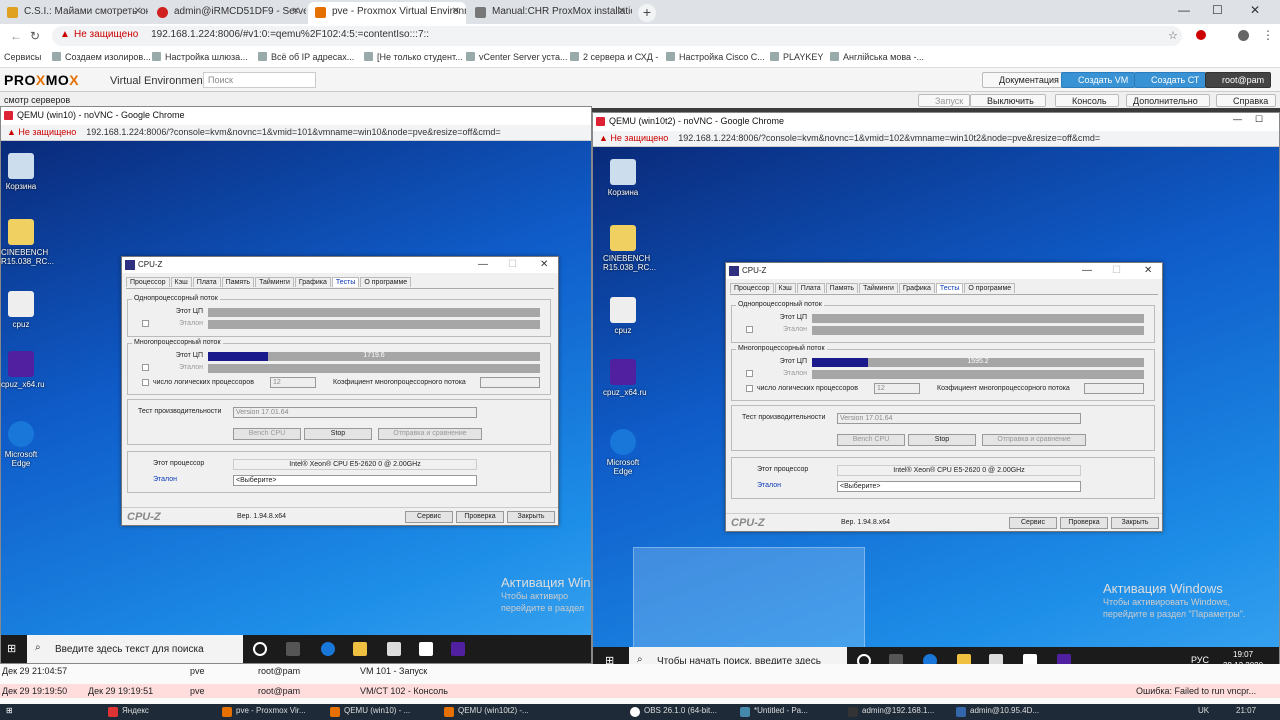 Image resolution: width=1280 pixels, height=720 pixels. Describe the element at coordinates (426, 649) in the screenshot. I see `mail-icon` at that location.